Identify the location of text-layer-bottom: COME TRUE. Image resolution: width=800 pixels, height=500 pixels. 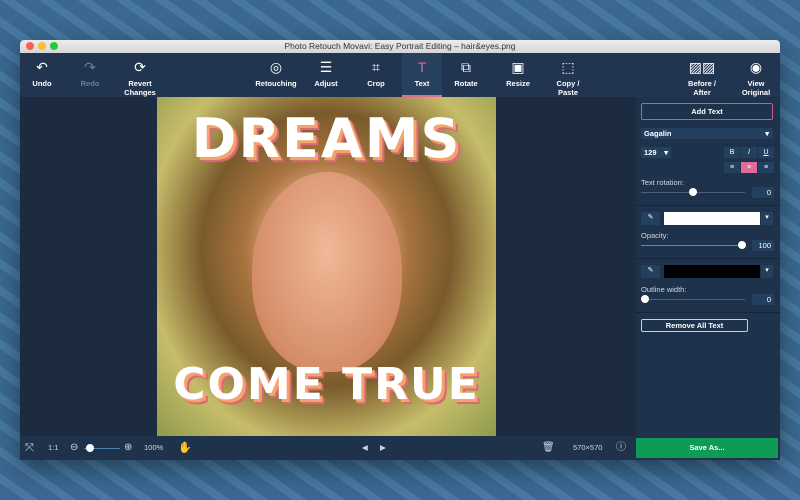
(326, 384).